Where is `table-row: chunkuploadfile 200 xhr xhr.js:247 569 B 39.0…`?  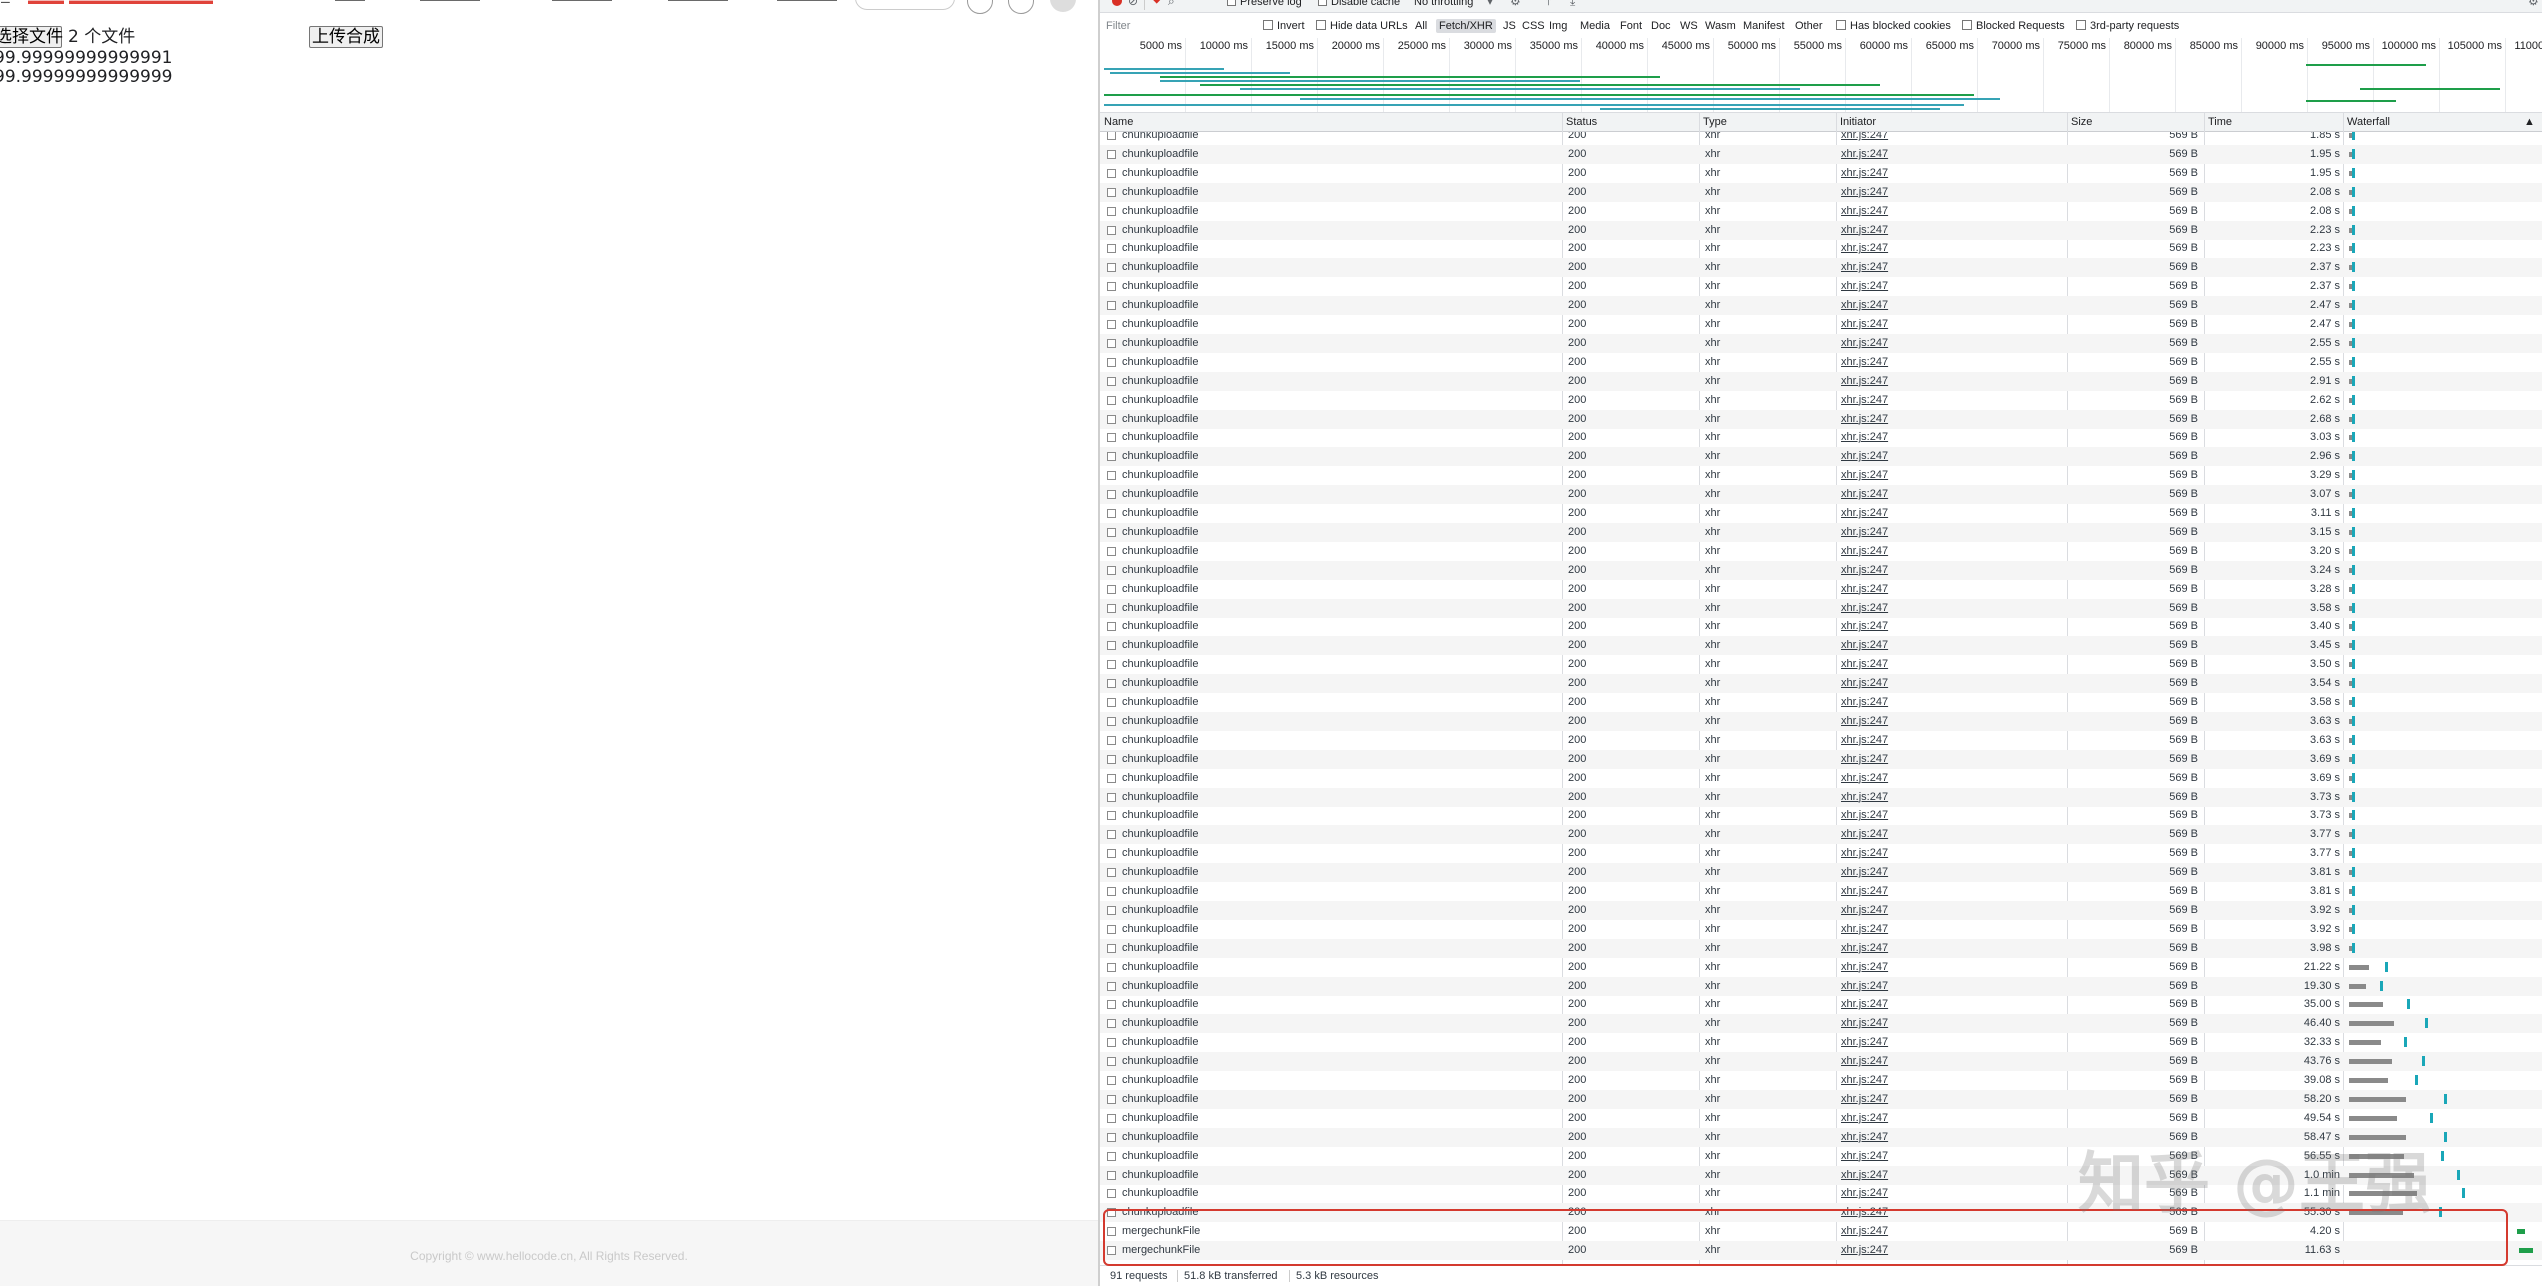
table-row: chunkuploadfile 200 xhr xhr.js:247 569 B 39.0… is located at coordinates (1821, 1080).